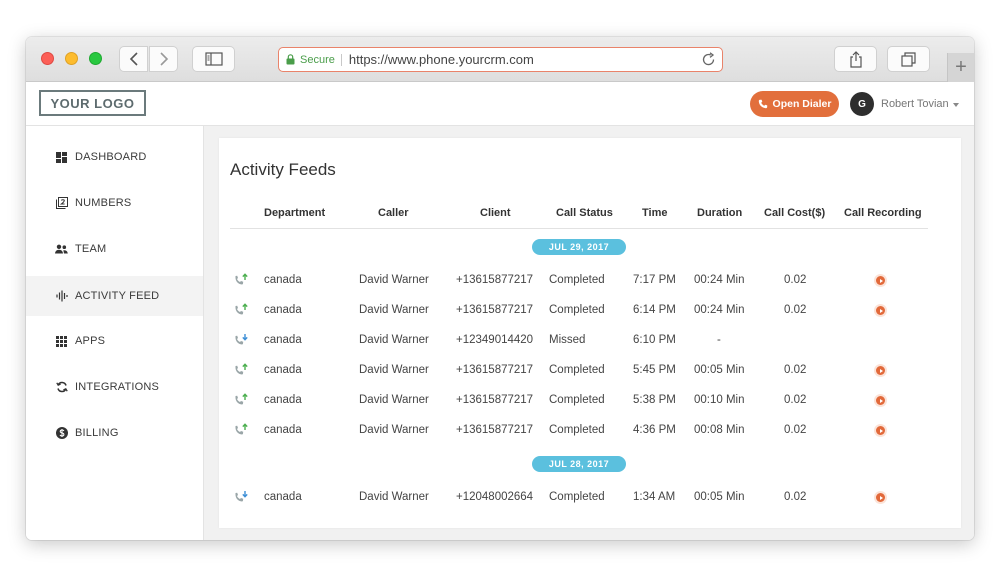 This screenshot has width=1000, height=578. I want to click on client-cell: +12048002664, so click(495, 497).